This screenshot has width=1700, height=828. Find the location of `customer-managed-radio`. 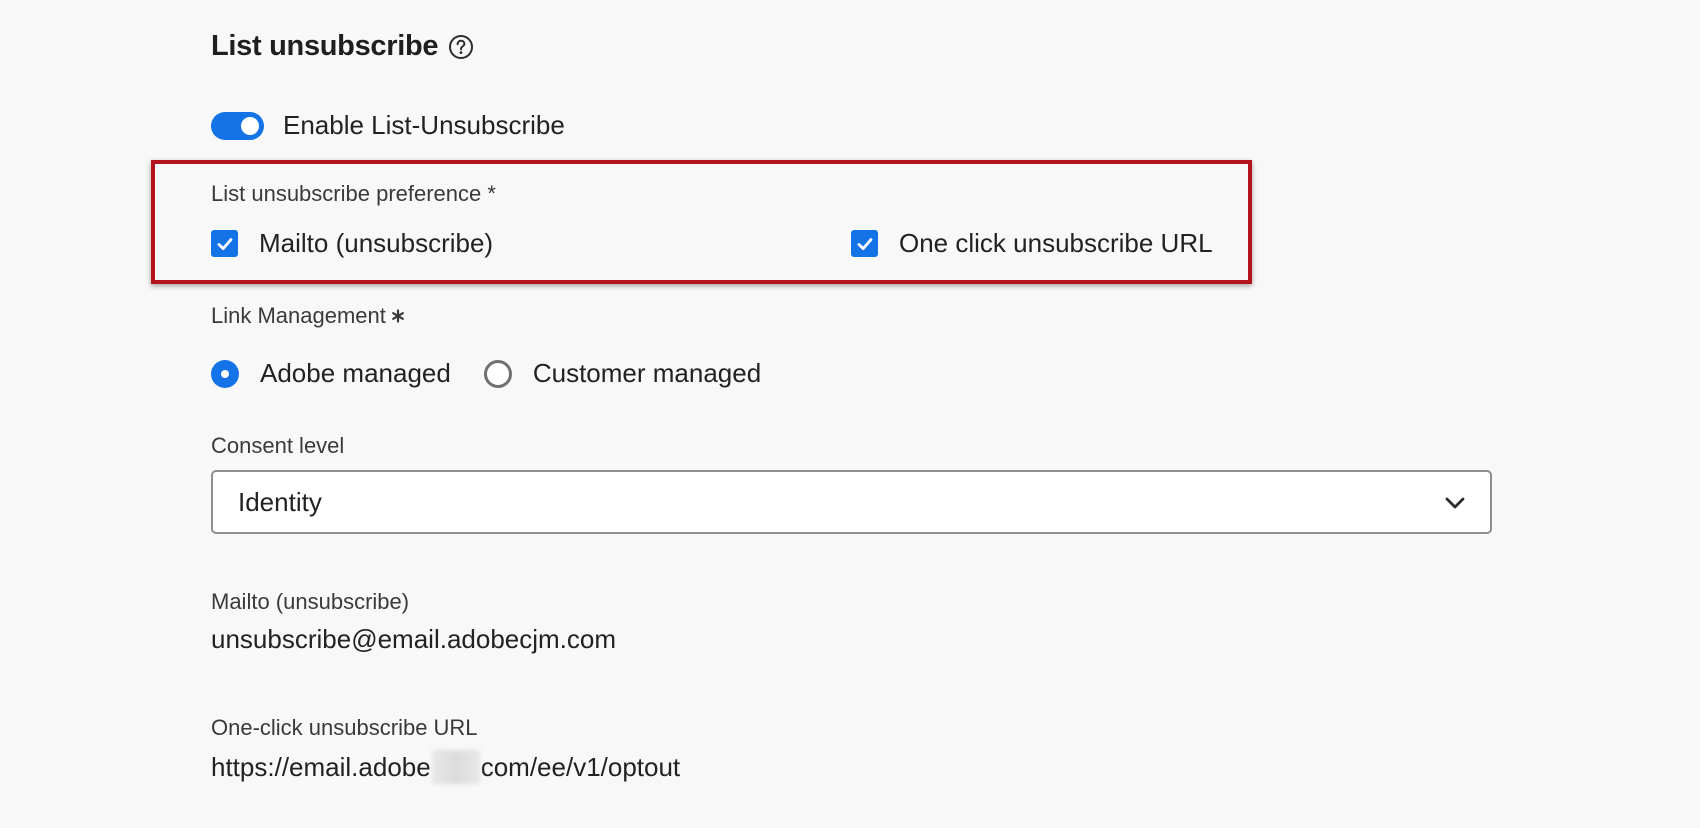

customer-managed-radio is located at coordinates (497, 373).